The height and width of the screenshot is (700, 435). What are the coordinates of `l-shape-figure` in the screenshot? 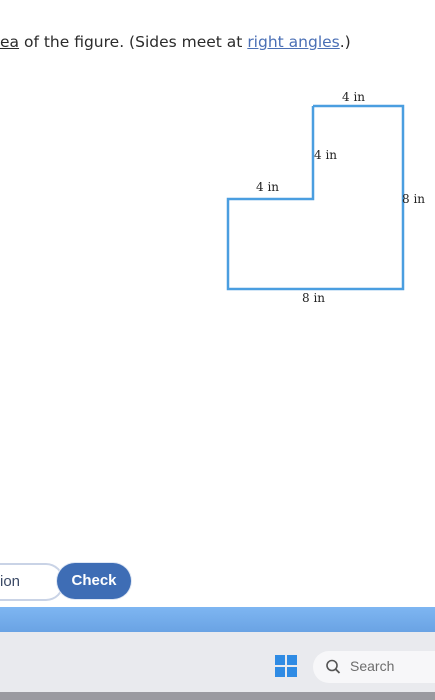 It's located at (315, 197).